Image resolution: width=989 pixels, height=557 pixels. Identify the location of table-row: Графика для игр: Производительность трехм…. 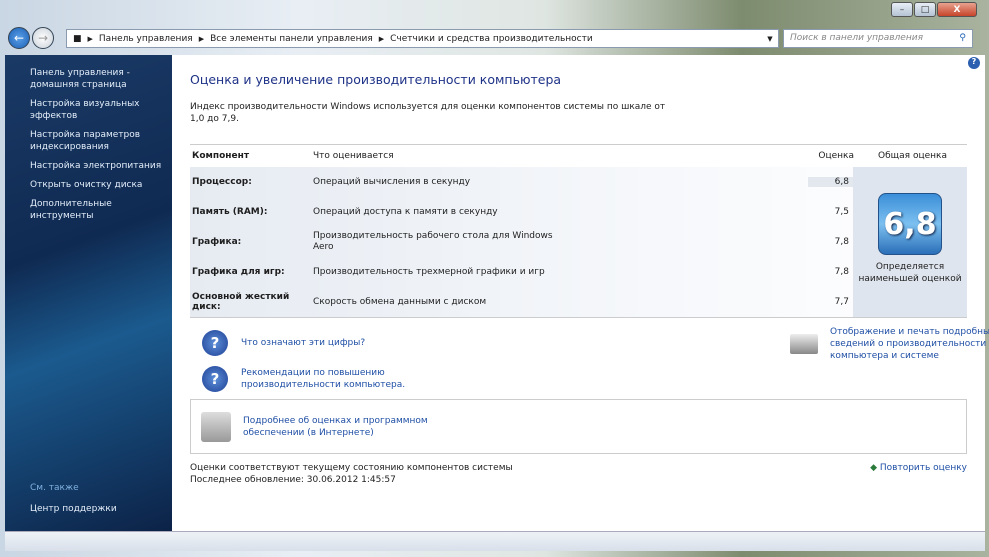
(578, 272).